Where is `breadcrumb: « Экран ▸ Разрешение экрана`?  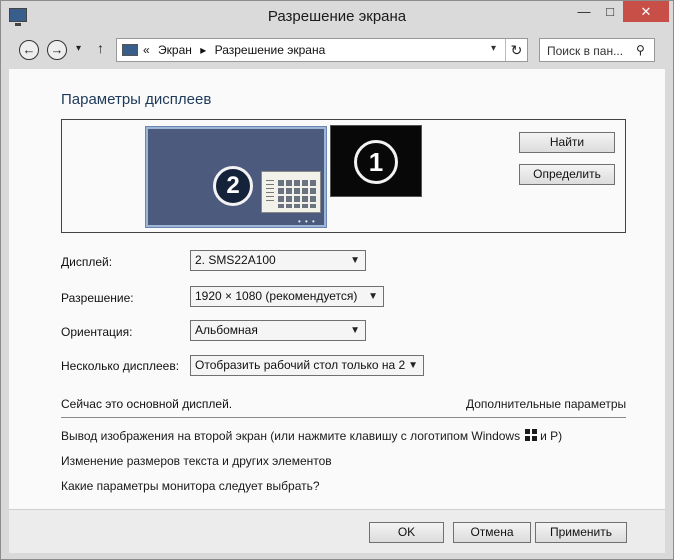 breadcrumb: « Экран ▸ Разрешение экрана is located at coordinates (236, 50).